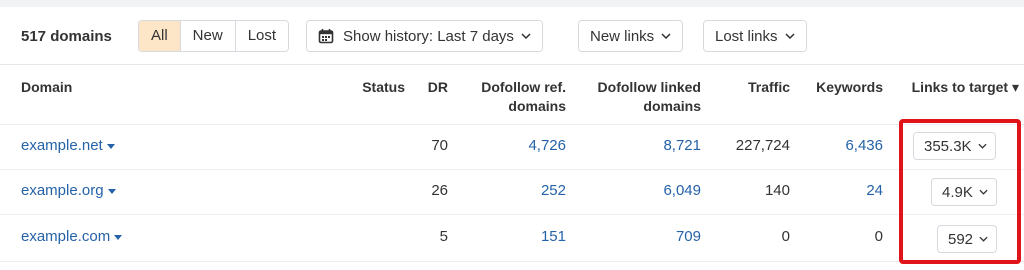  Describe the element at coordinates (777, 190) in the screenshot. I see `traffic-value: 140` at that location.